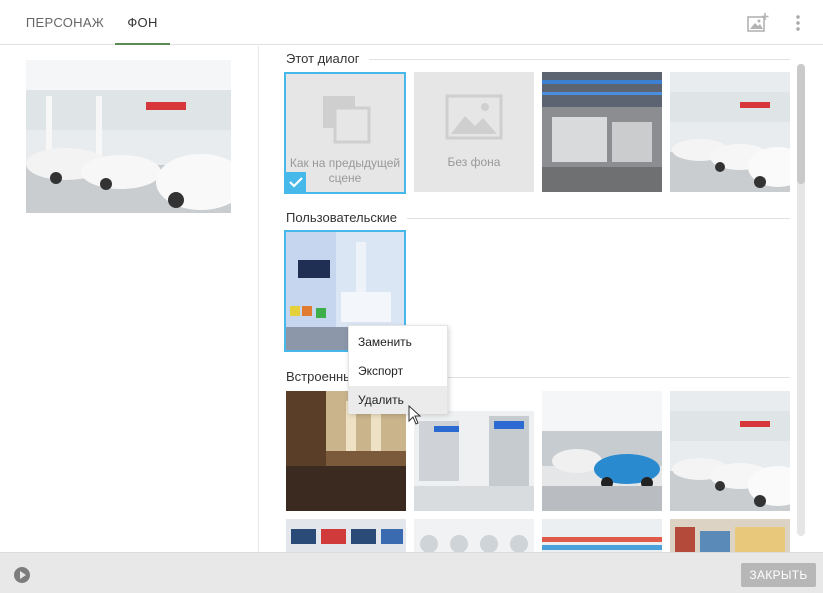  I want to click on tile-supermarket-shelves, so click(602, 535).